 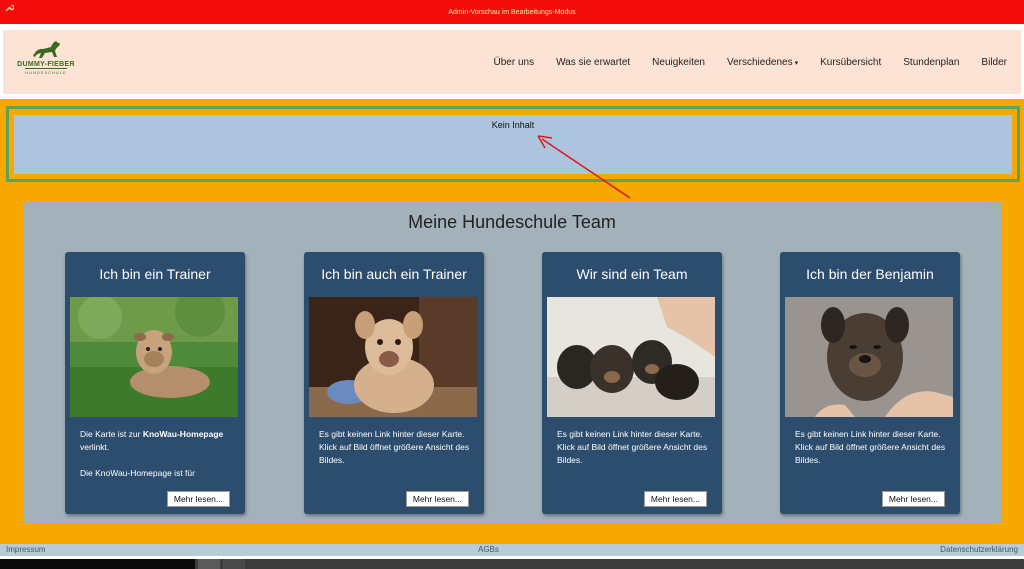 What do you see at coordinates (631, 357) in the screenshot?
I see `card-image-puppies` at bounding box center [631, 357].